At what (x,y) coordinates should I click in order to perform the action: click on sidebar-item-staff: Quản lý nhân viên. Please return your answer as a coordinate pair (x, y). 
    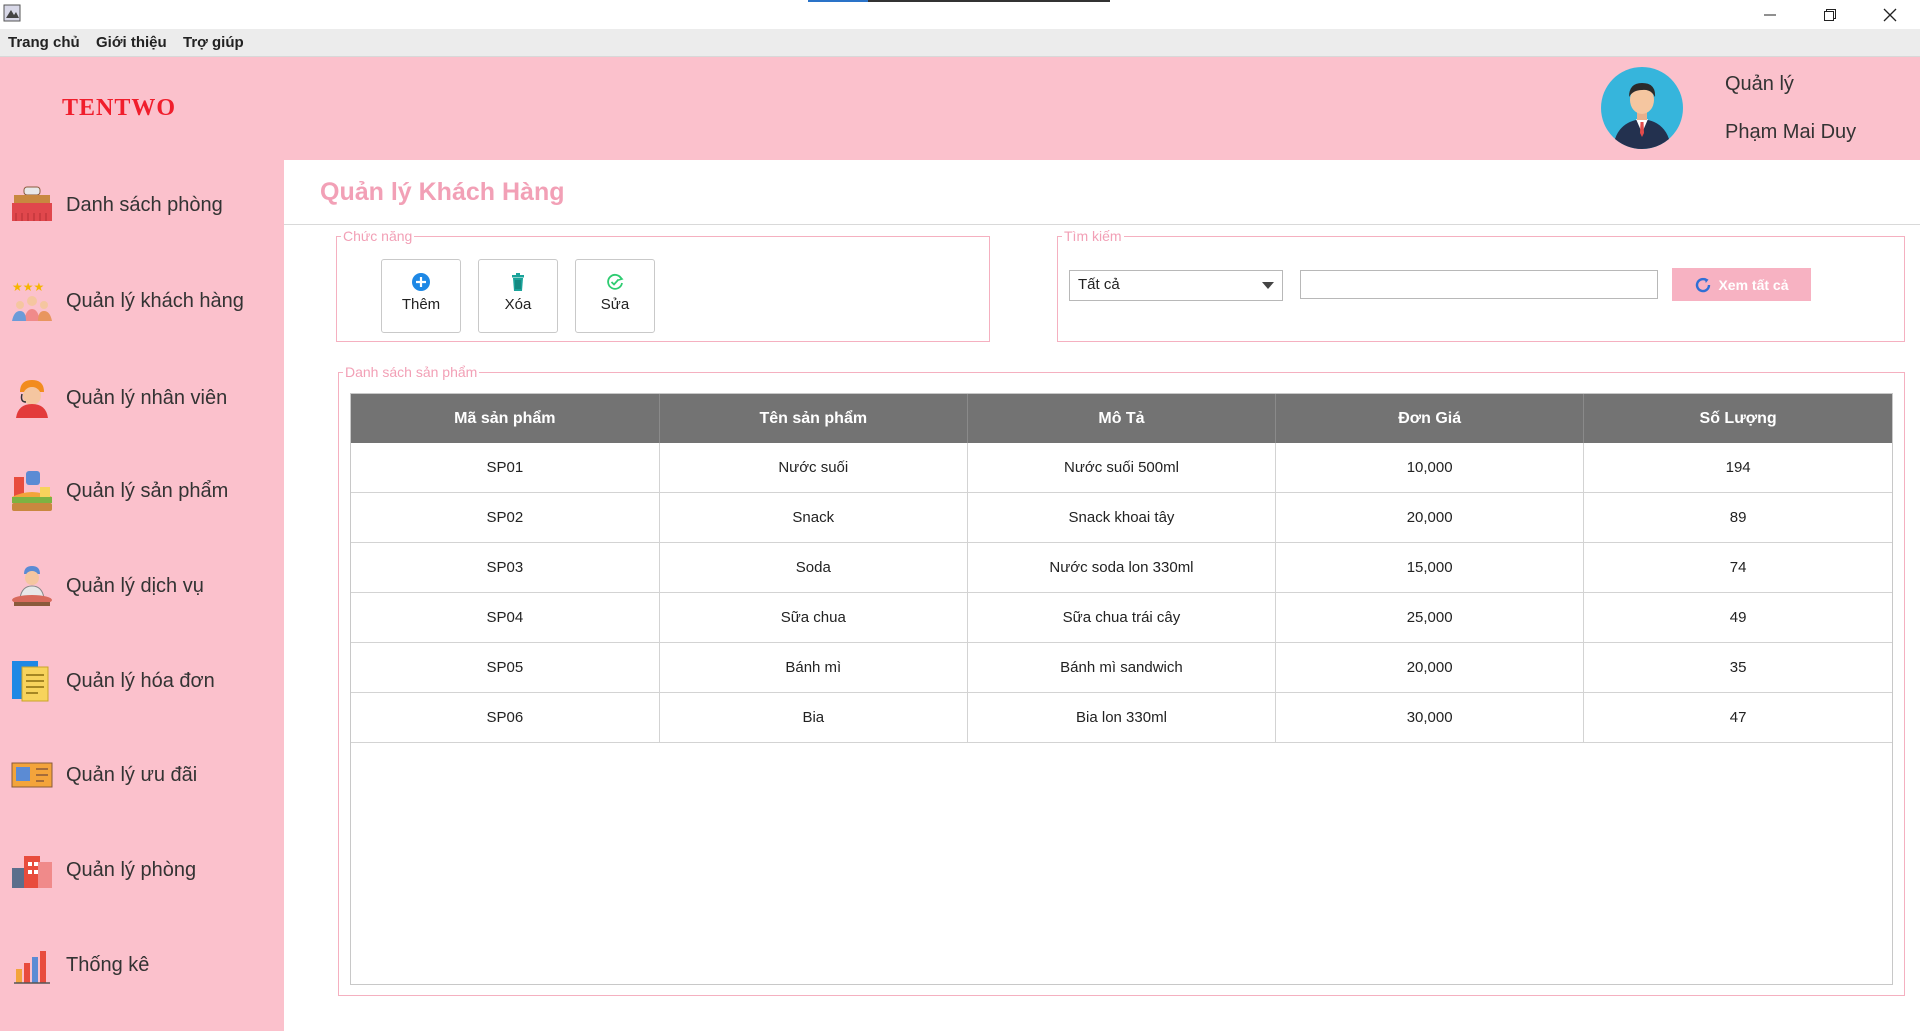
    Looking at the image, I should click on (142, 398).